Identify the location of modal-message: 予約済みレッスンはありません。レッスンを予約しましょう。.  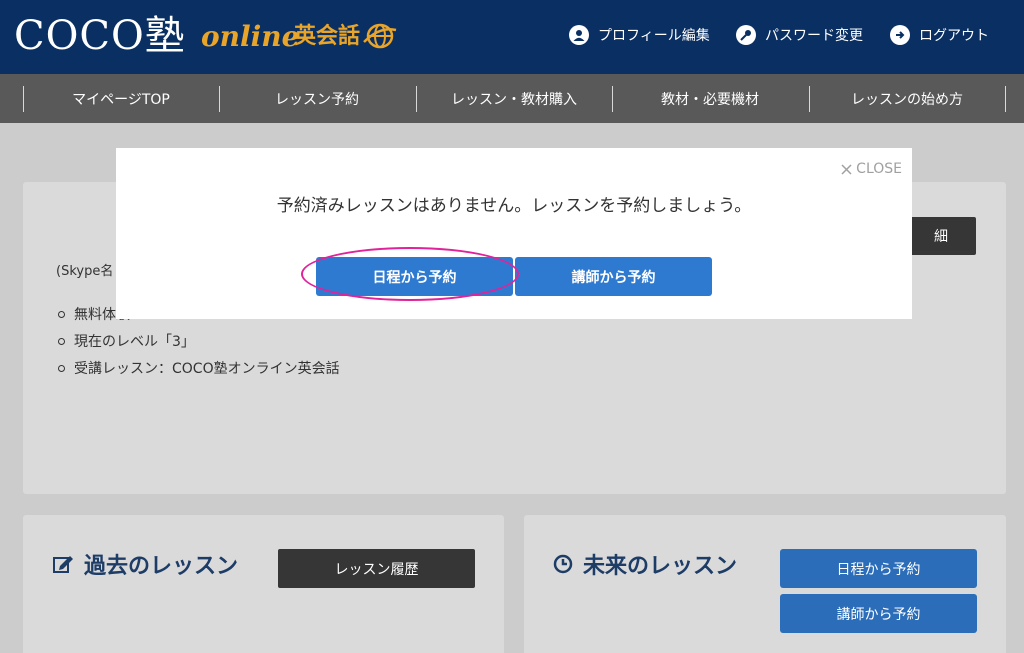
(514, 206).